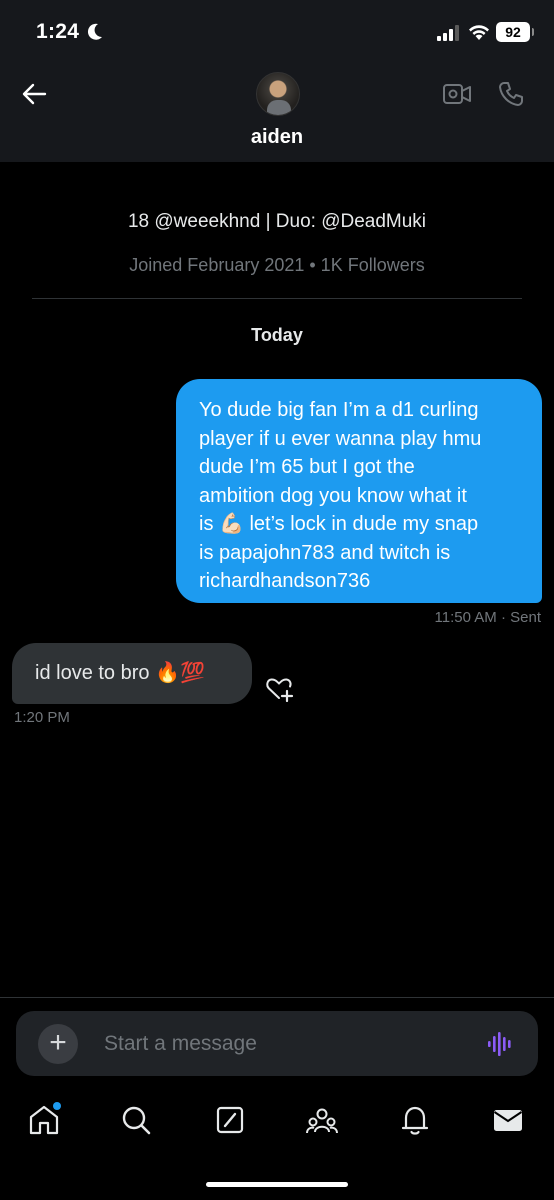  Describe the element at coordinates (415, 1120) in the screenshot. I see `notifications-icon` at that location.